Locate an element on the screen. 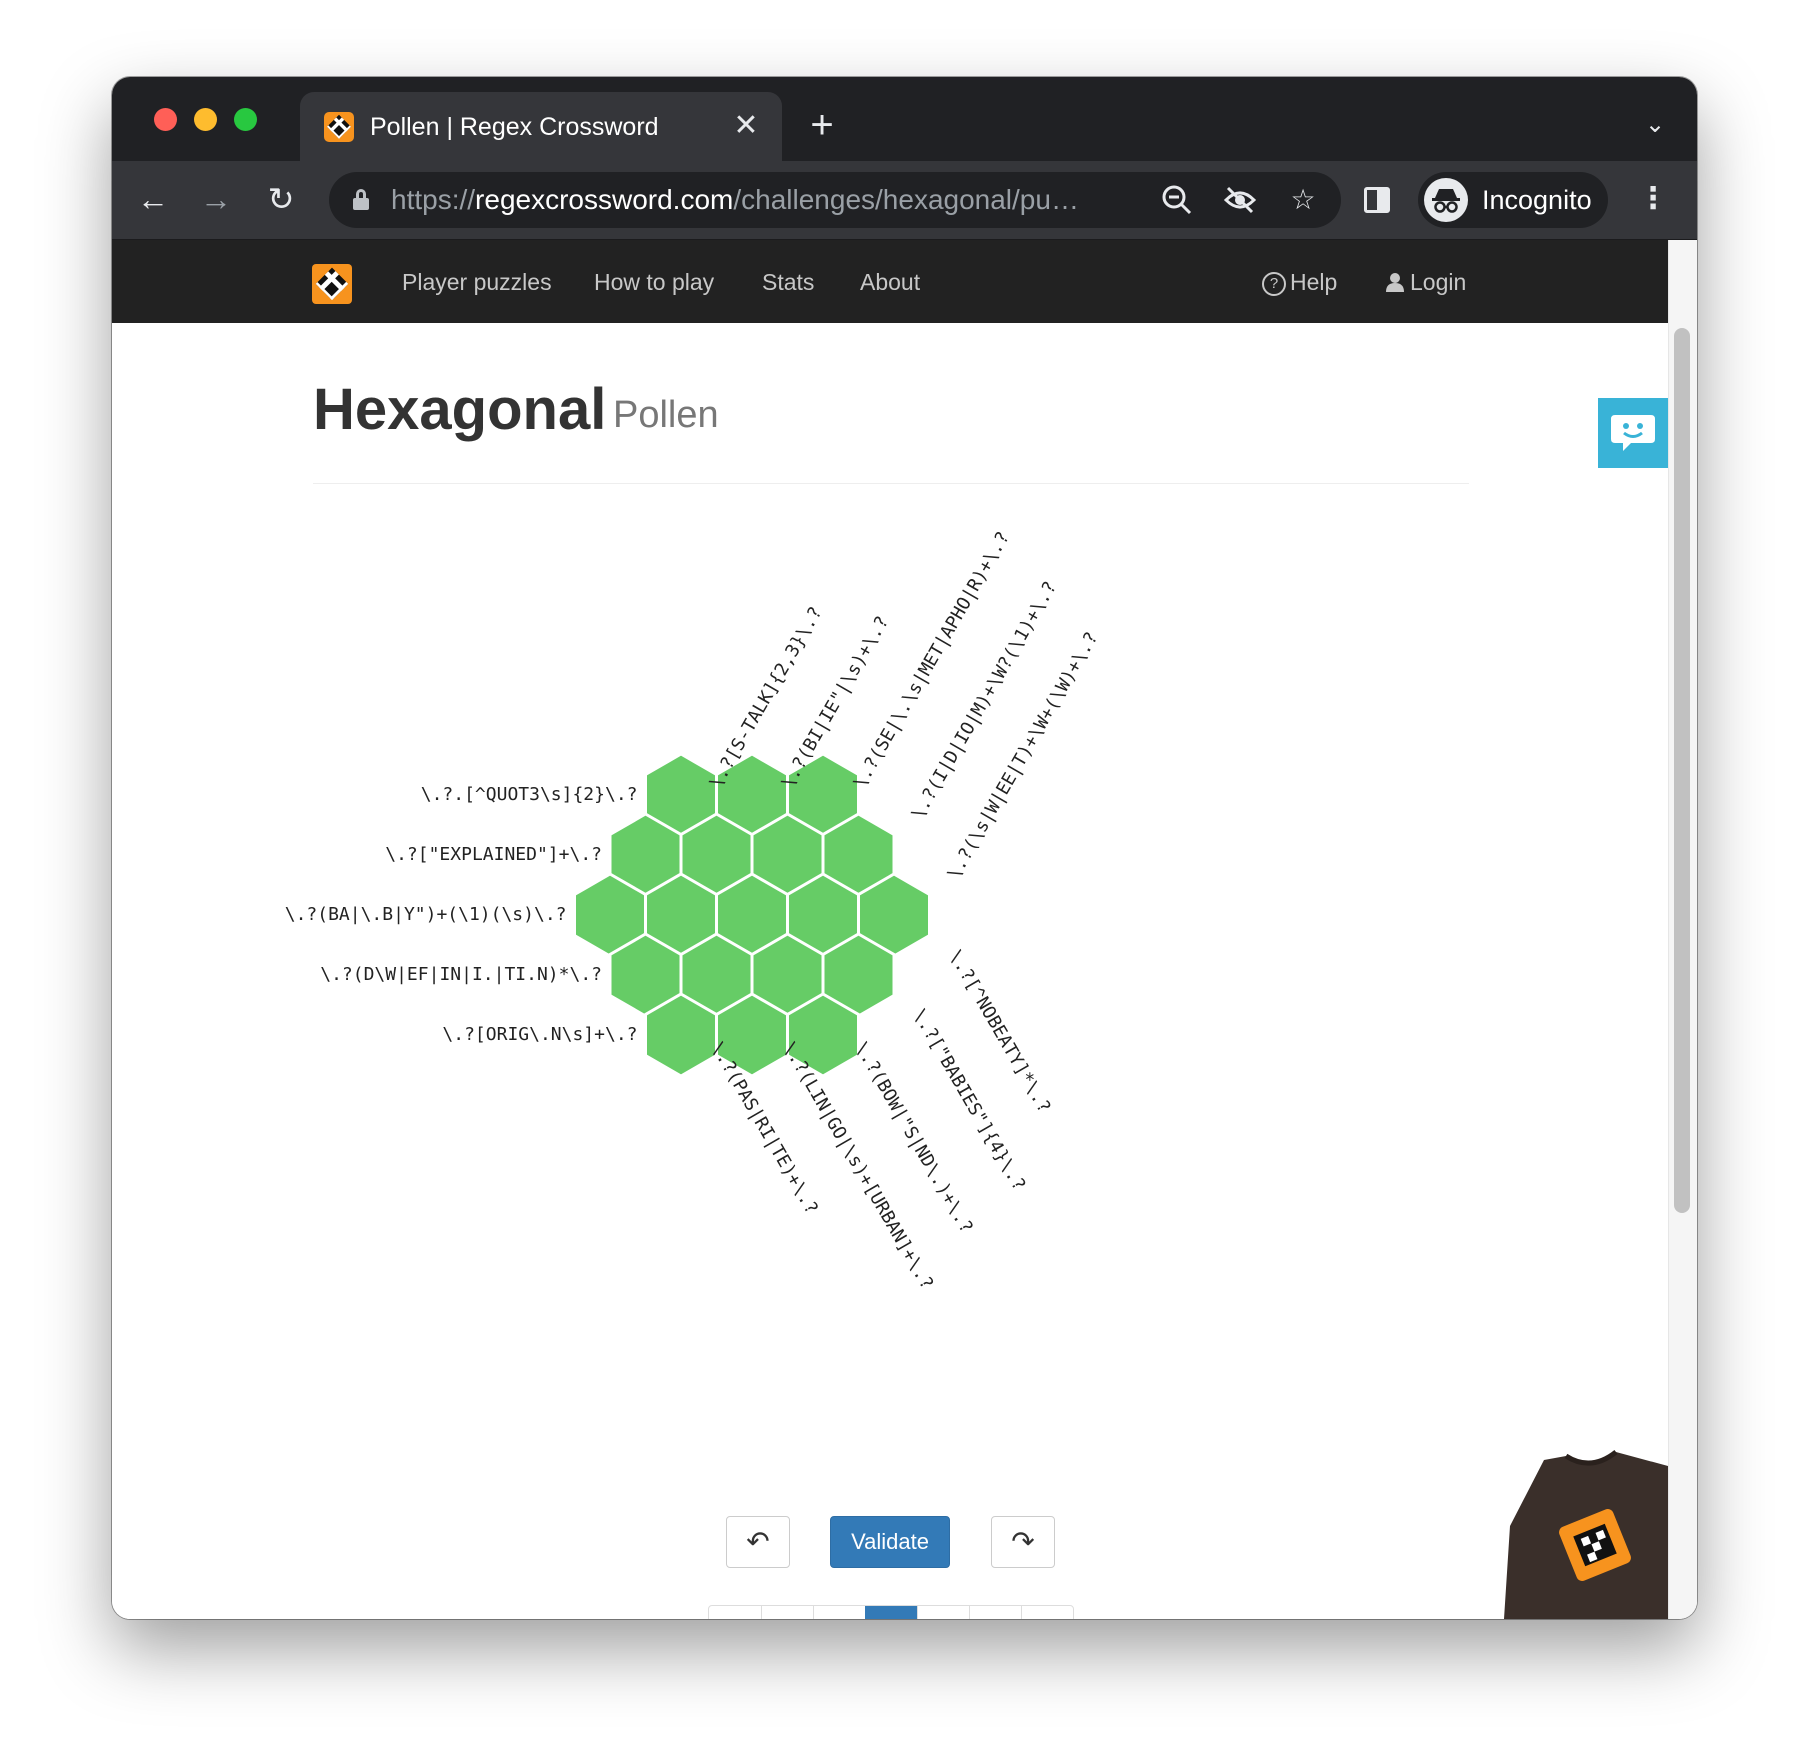 The image size is (1806, 1764). lock-icon is located at coordinates (361, 200).